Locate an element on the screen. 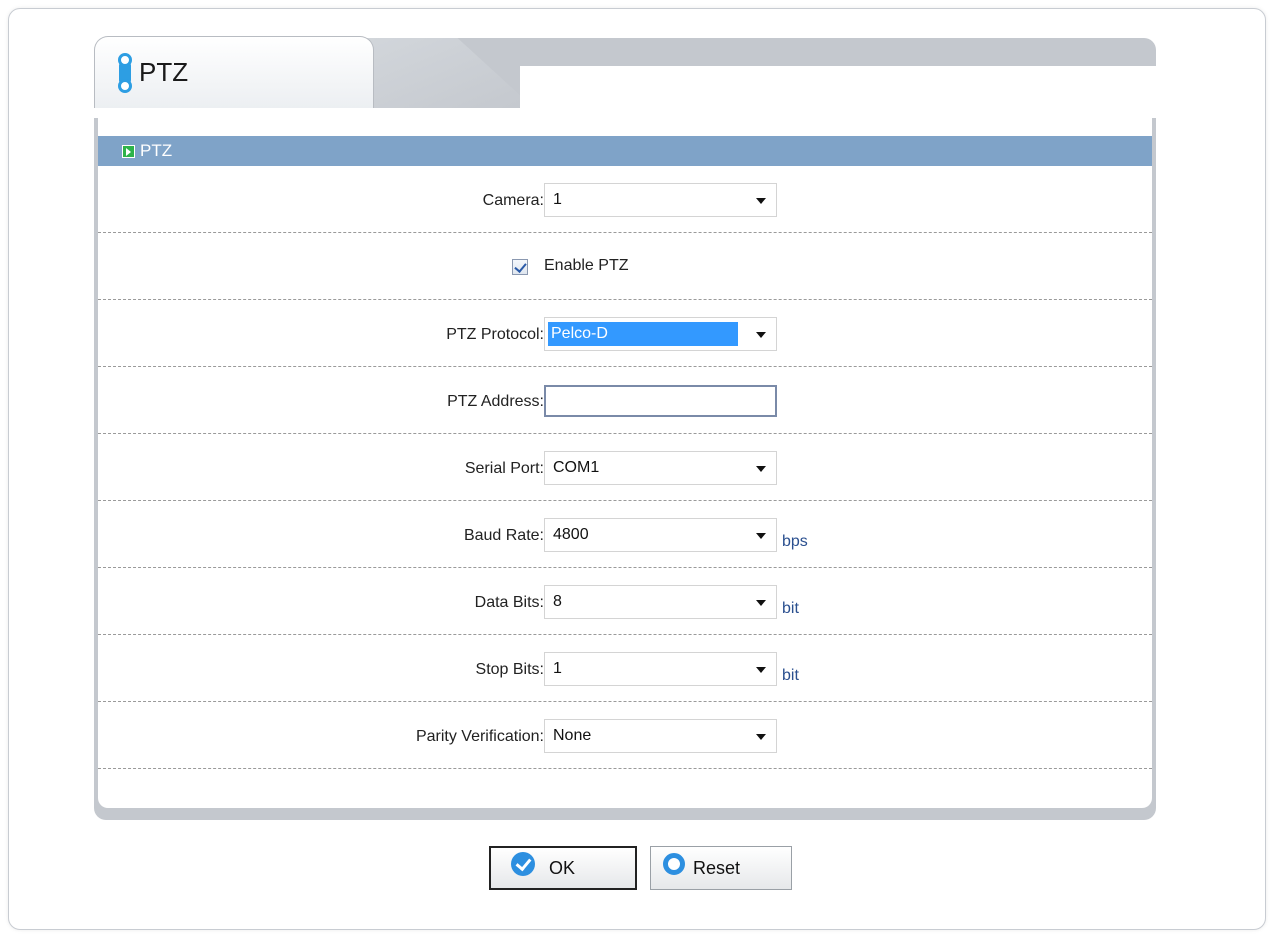 The width and height of the screenshot is (1274, 938). reset-button: Reset is located at coordinates (721, 868).